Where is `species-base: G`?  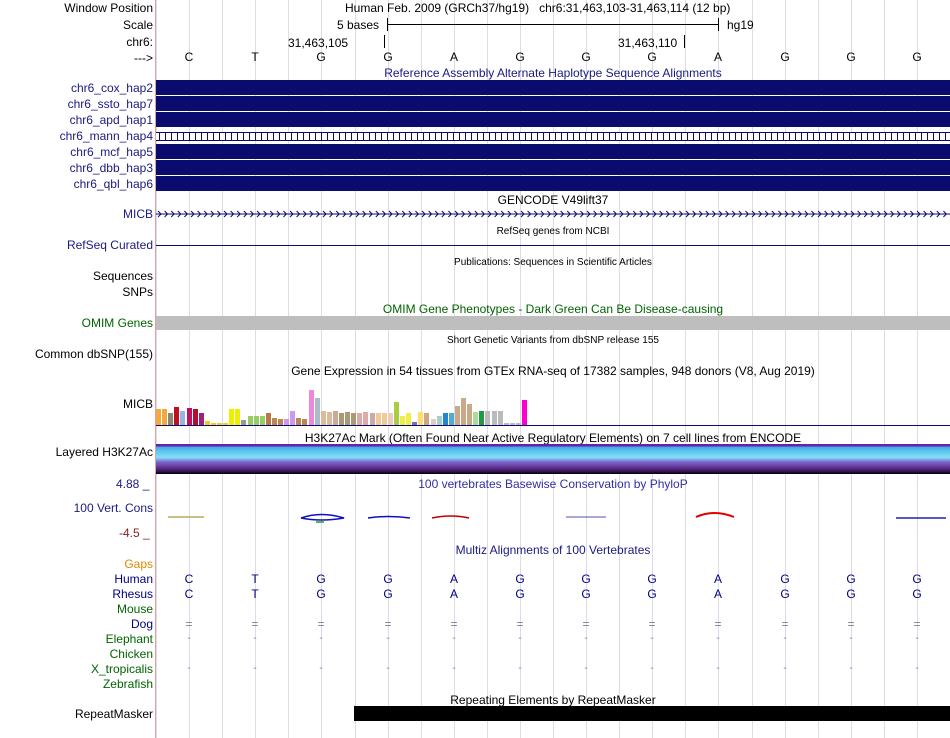 species-base: G is located at coordinates (917, 594).